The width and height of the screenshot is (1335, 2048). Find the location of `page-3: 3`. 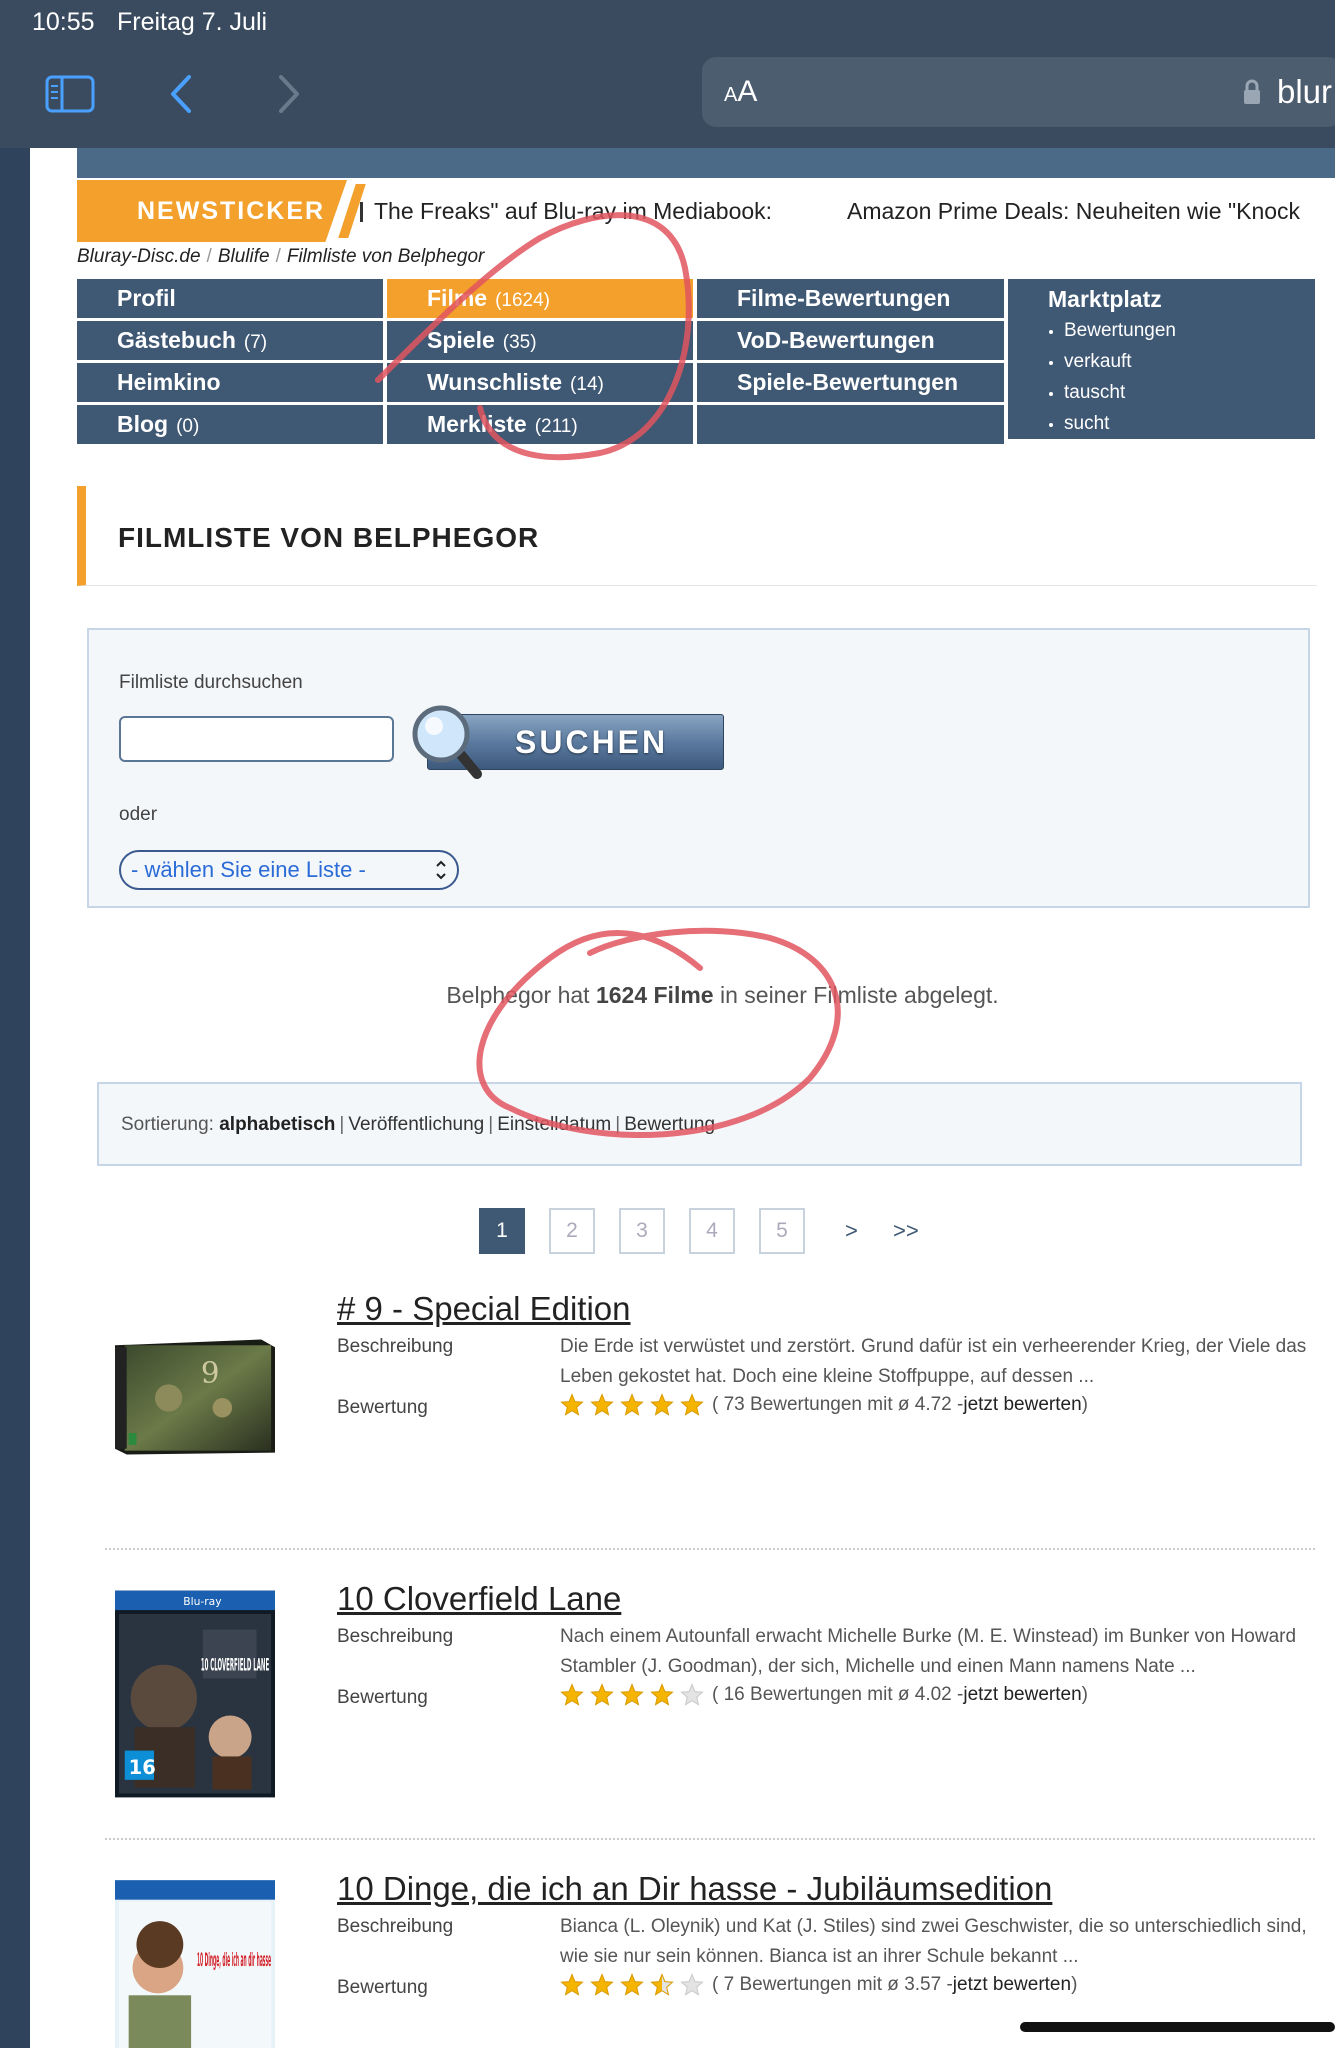

page-3: 3 is located at coordinates (642, 1231).